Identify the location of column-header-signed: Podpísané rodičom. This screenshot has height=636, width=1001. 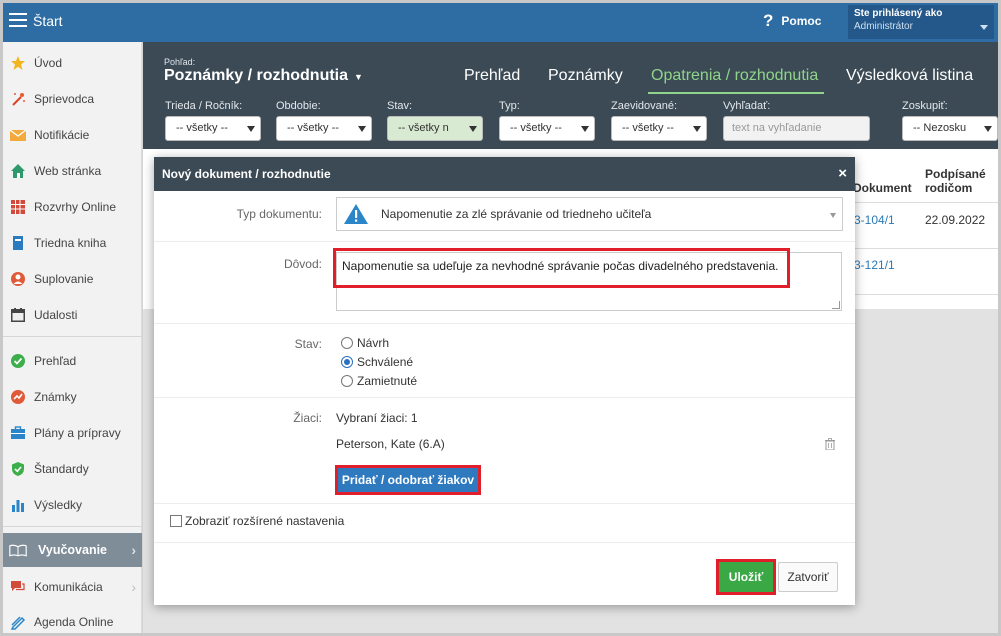
(955, 181).